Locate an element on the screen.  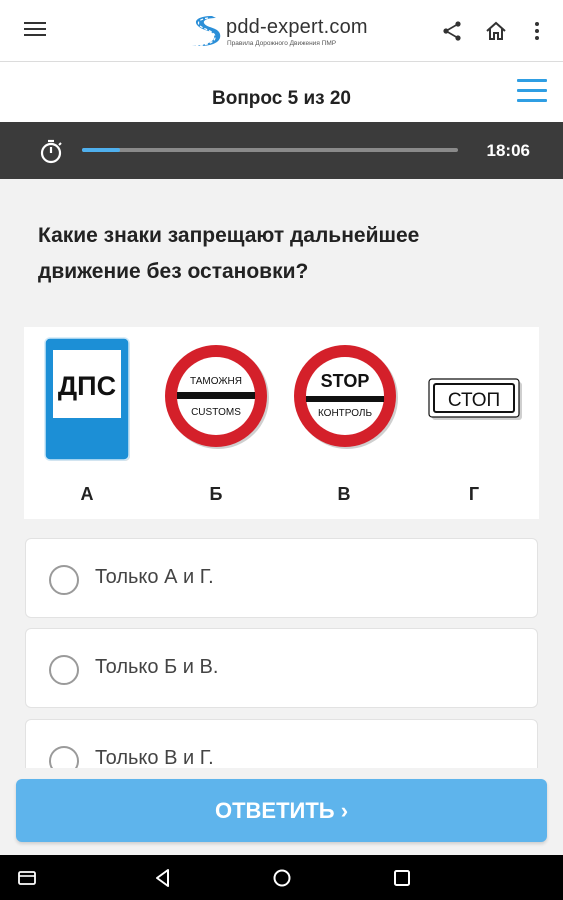
answer-option-2: Только Б и В. is located at coordinates (281, 668).